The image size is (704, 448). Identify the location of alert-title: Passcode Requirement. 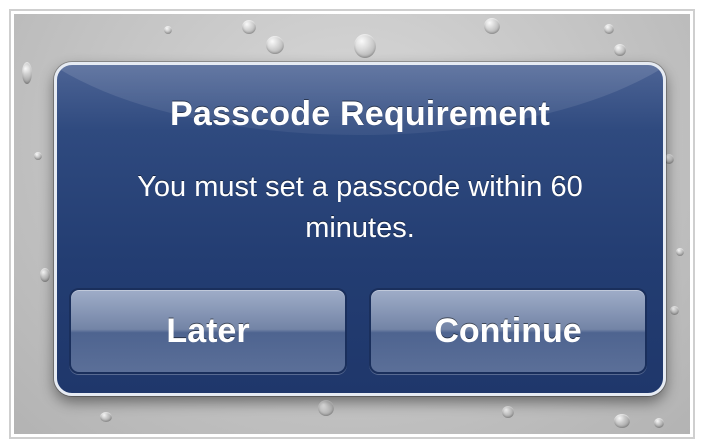
(360, 114).